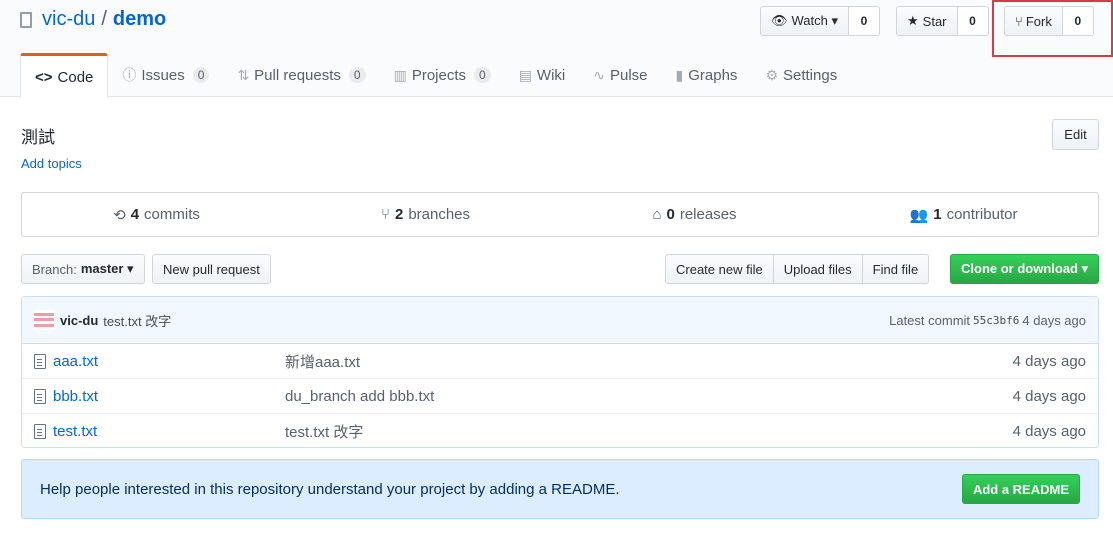 The width and height of the screenshot is (1113, 542). I want to click on branch-prefix: Branch:, so click(54, 269).